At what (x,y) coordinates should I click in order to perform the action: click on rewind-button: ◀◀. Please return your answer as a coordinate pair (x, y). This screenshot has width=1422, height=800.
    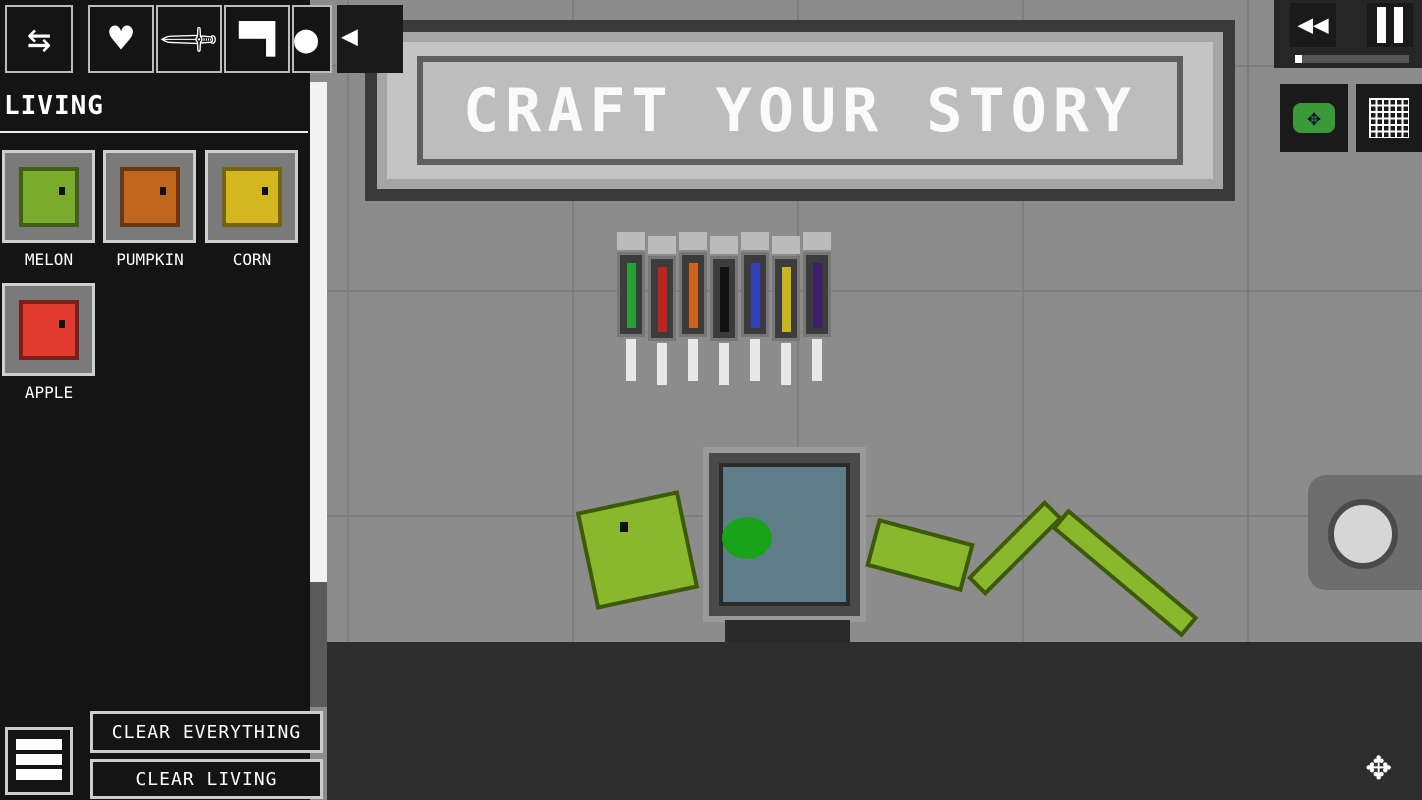
    Looking at the image, I should click on (1313, 25).